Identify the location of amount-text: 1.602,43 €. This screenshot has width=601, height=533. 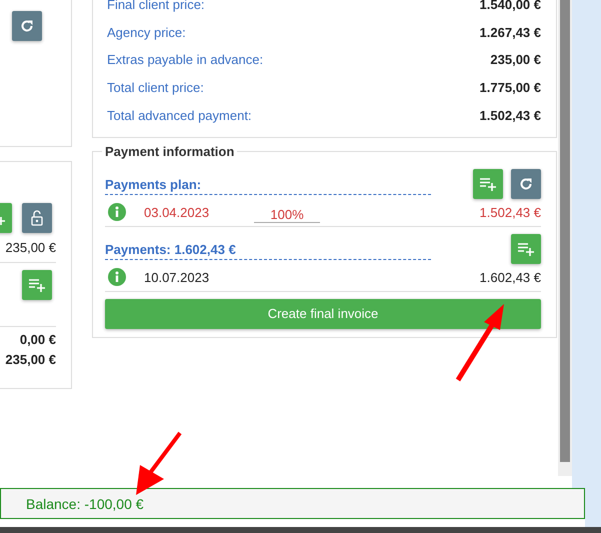
(510, 277).